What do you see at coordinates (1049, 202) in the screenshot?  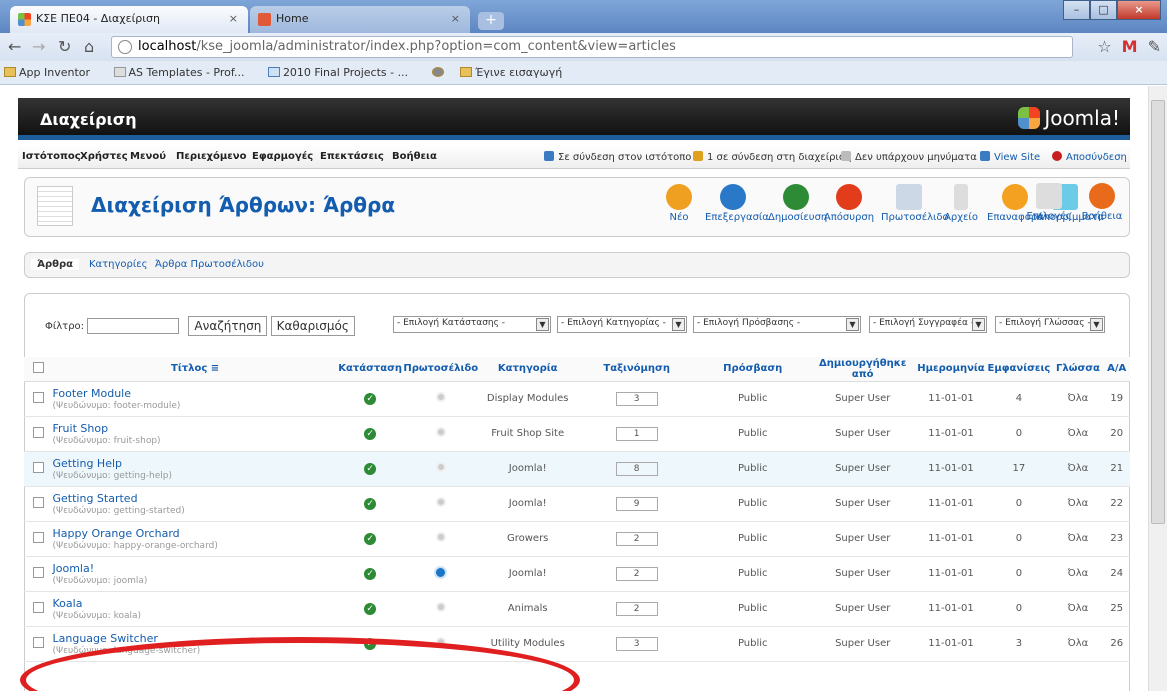 I see `options-button: Επιλογές` at bounding box center [1049, 202].